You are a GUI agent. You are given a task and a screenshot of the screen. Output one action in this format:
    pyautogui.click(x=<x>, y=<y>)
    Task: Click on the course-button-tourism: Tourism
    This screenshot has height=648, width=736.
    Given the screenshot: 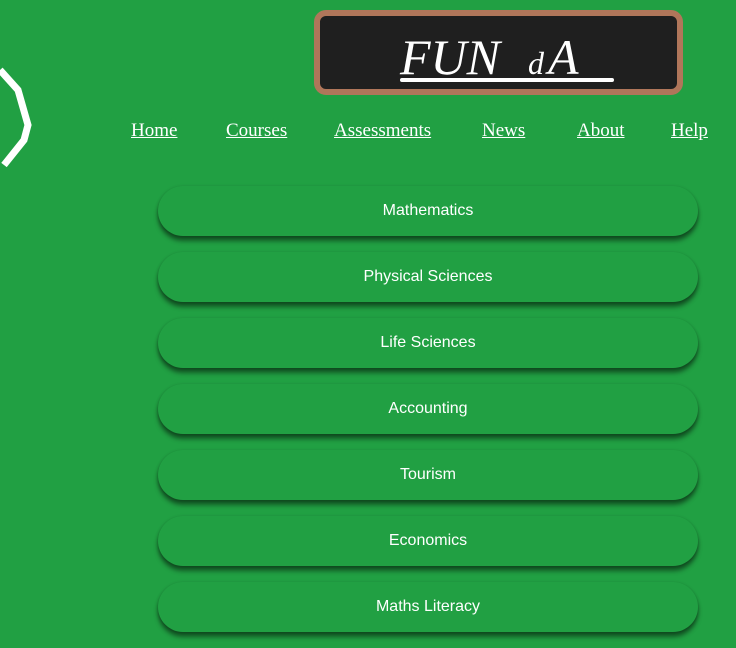 What is the action you would take?
    pyautogui.click(x=428, y=475)
    